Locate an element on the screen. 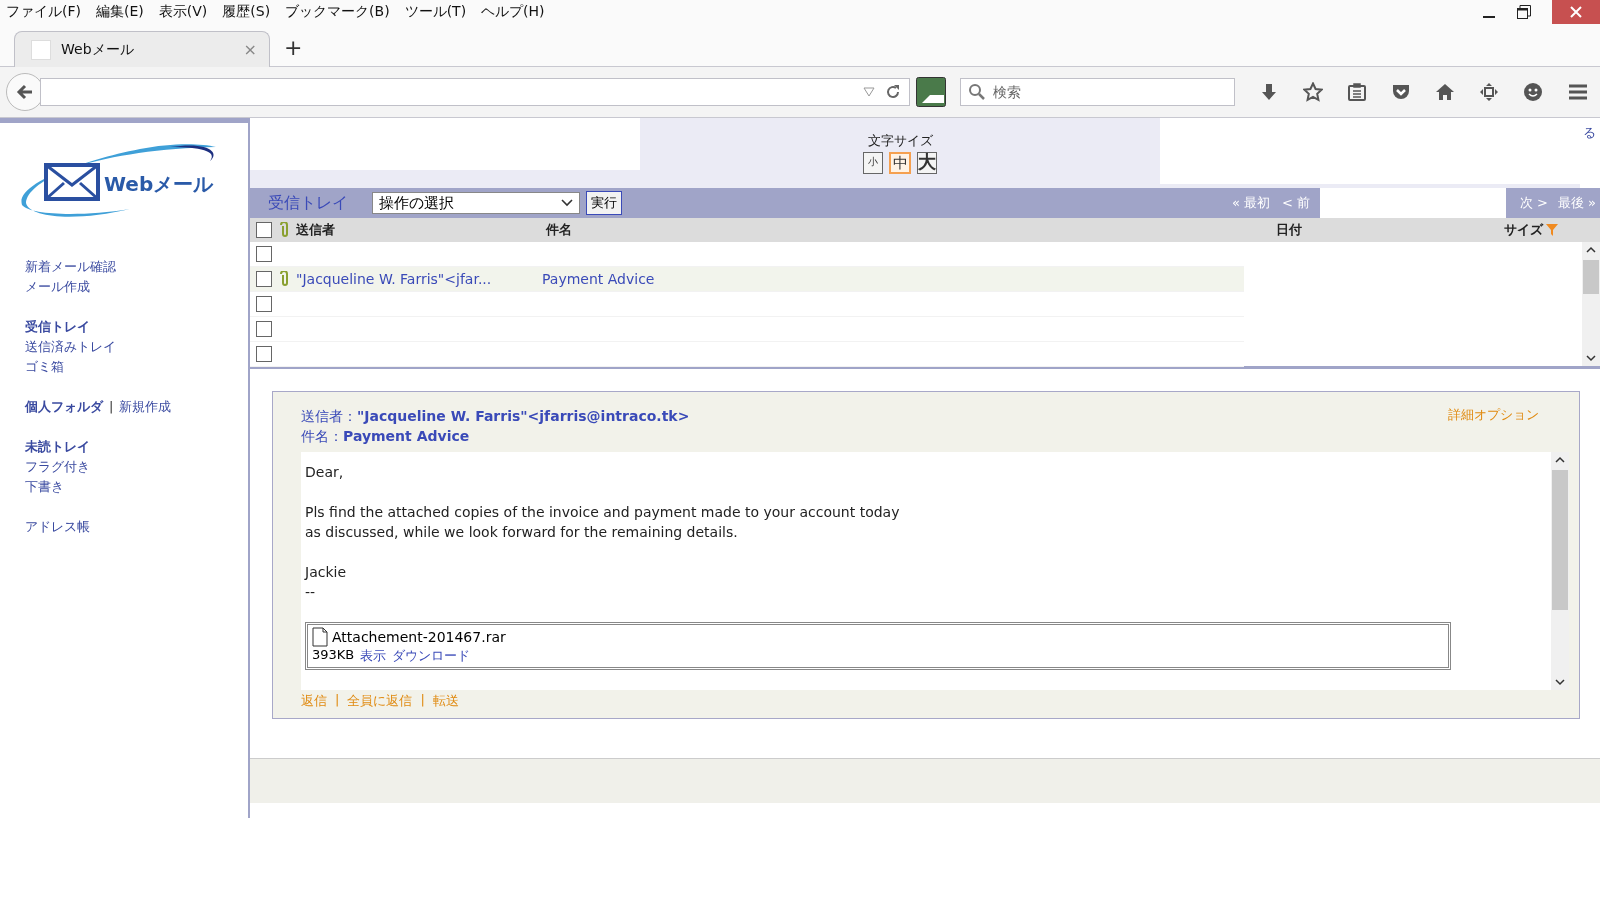  menu-item: 表示(V) is located at coordinates (183, 12).